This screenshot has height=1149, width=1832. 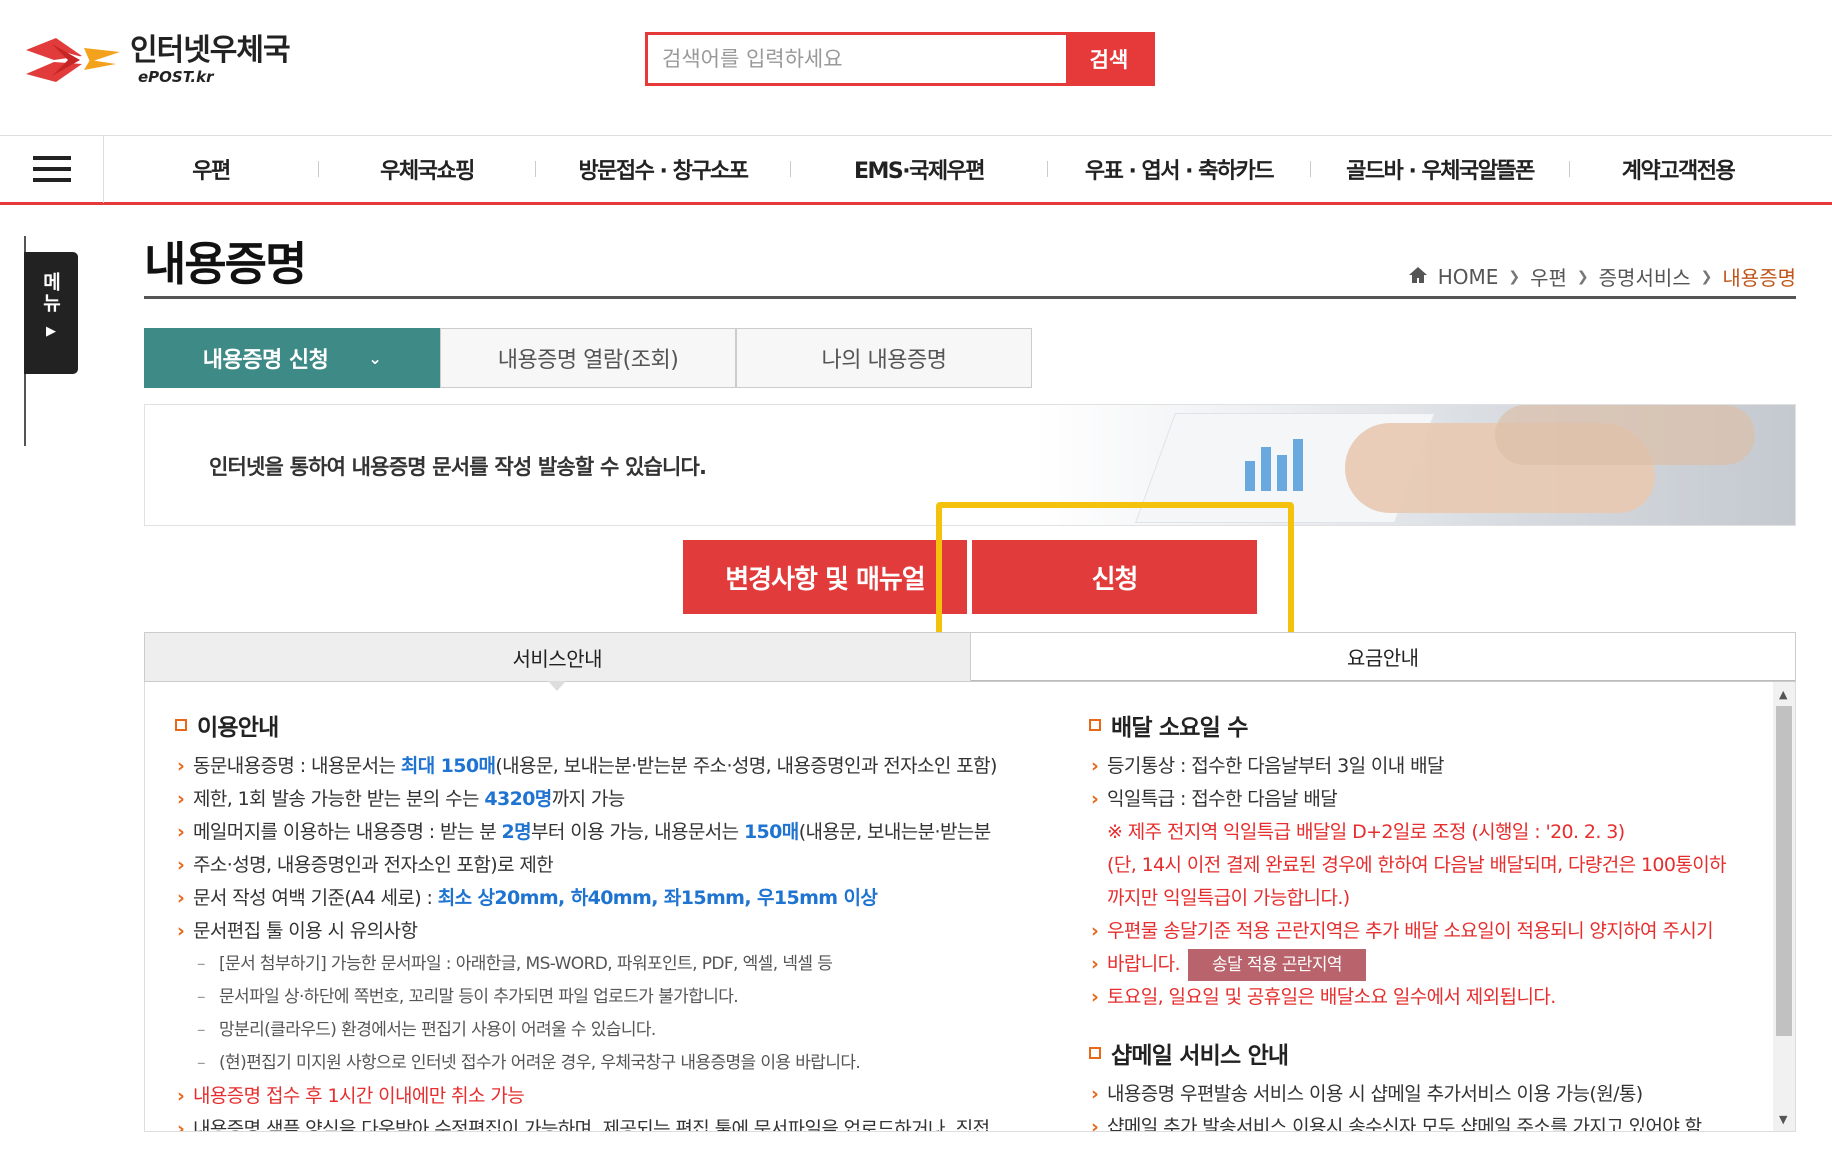 What do you see at coordinates (347, 832) in the screenshot?
I see `list-text: 메일머지를 이용하는 내용증명 : 받는 분` at bounding box center [347, 832].